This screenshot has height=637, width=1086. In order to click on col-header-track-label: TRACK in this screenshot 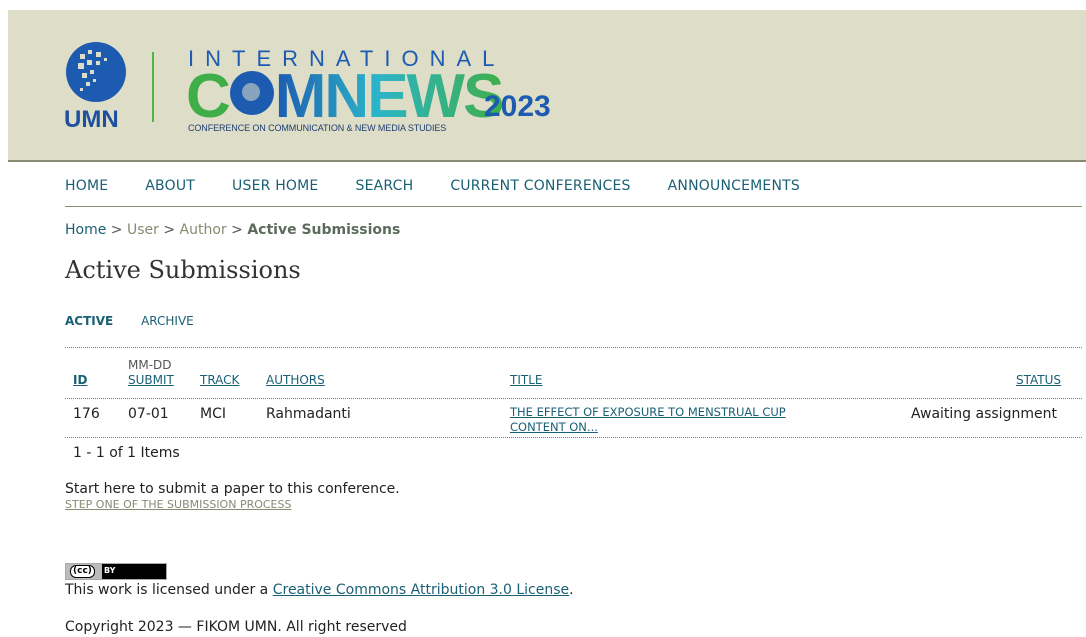, I will do `click(220, 380)`.